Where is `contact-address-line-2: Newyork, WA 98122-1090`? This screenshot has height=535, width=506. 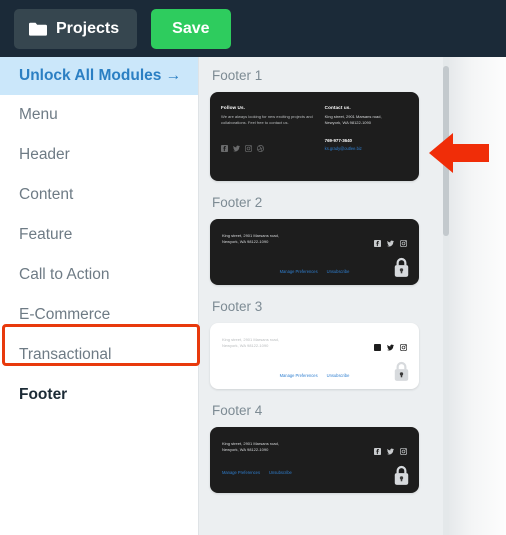
contact-address-line-2: Newyork, WA 98122-1090 is located at coordinates (347, 123).